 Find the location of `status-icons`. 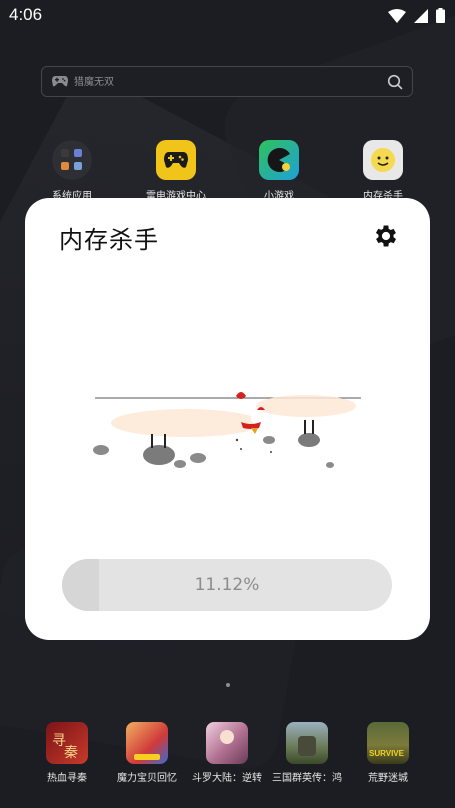

status-icons is located at coordinates (416, 15).